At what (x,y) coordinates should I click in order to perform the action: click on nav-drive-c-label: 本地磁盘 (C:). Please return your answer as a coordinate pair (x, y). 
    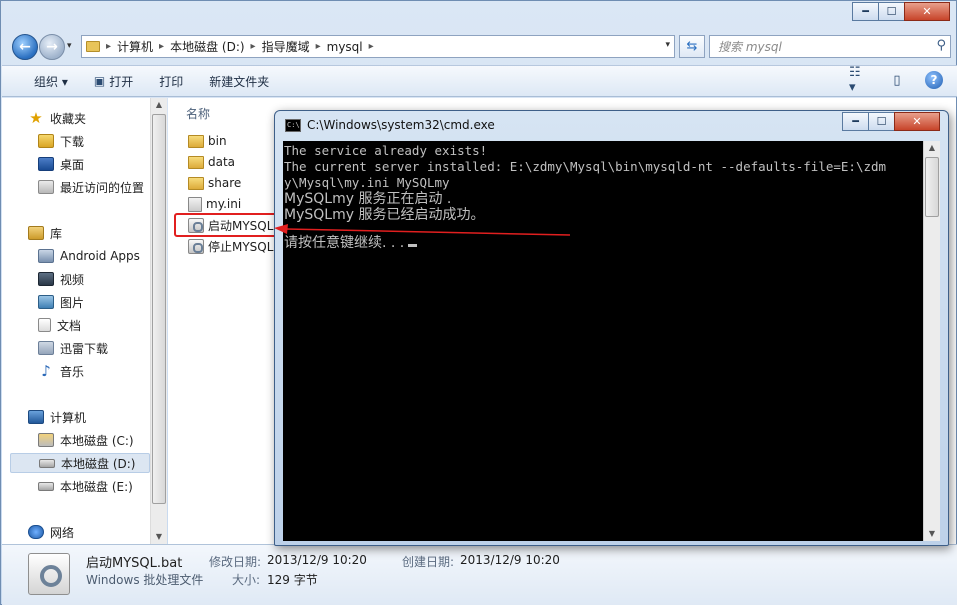
    Looking at the image, I should click on (97, 440).